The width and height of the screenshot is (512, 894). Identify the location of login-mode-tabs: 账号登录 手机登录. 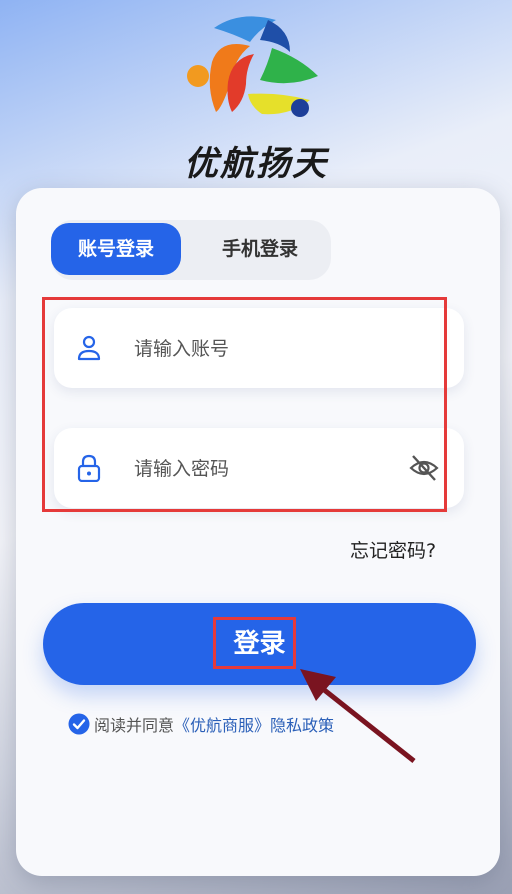
(191, 250).